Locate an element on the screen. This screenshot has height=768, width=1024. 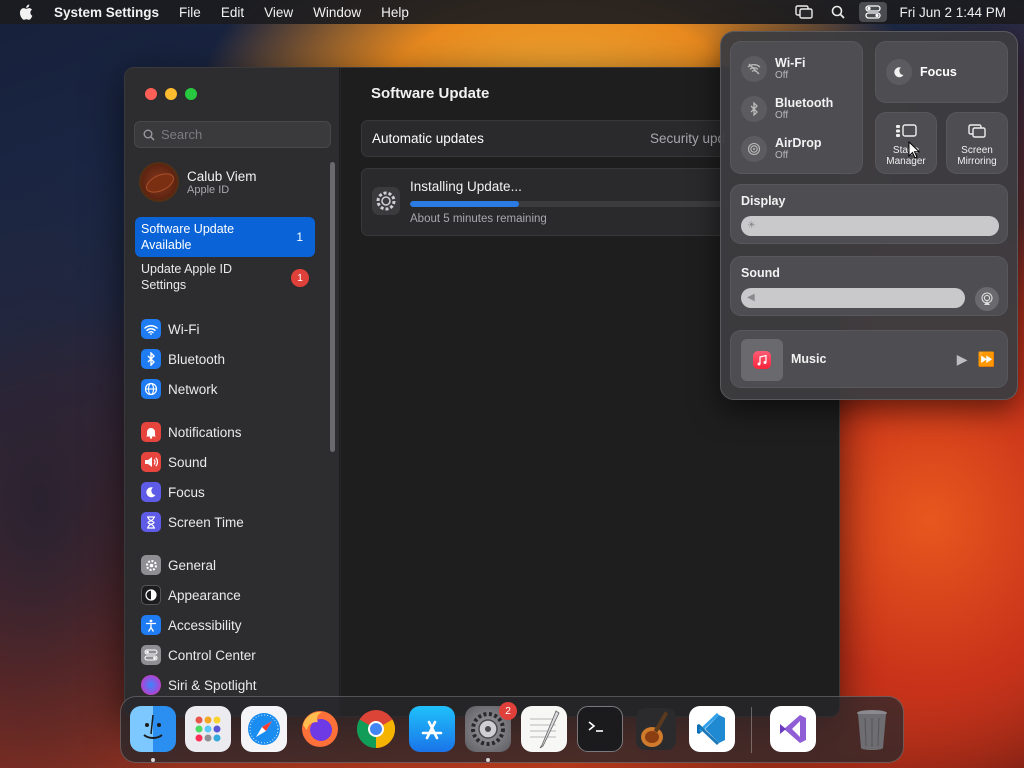
vscode-icon is located at coordinates (711, 729).